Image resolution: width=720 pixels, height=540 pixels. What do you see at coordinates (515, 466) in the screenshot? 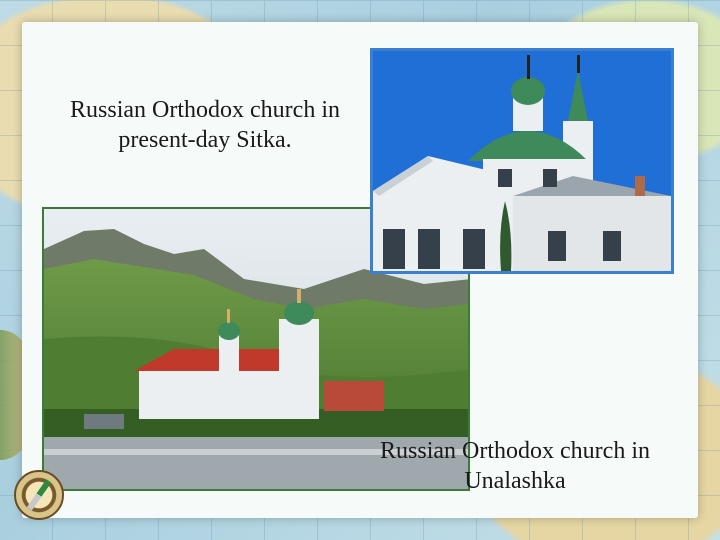
I see `caption-unalaska: Russian Orthodox church in Unalashka` at bounding box center [515, 466].